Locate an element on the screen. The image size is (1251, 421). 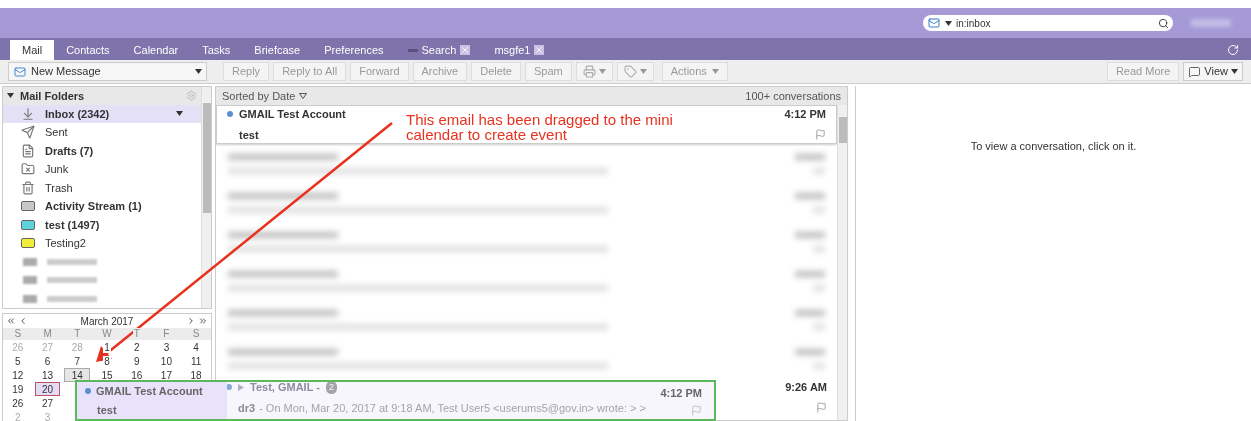
weekday-label: W is located at coordinates (107, 334).